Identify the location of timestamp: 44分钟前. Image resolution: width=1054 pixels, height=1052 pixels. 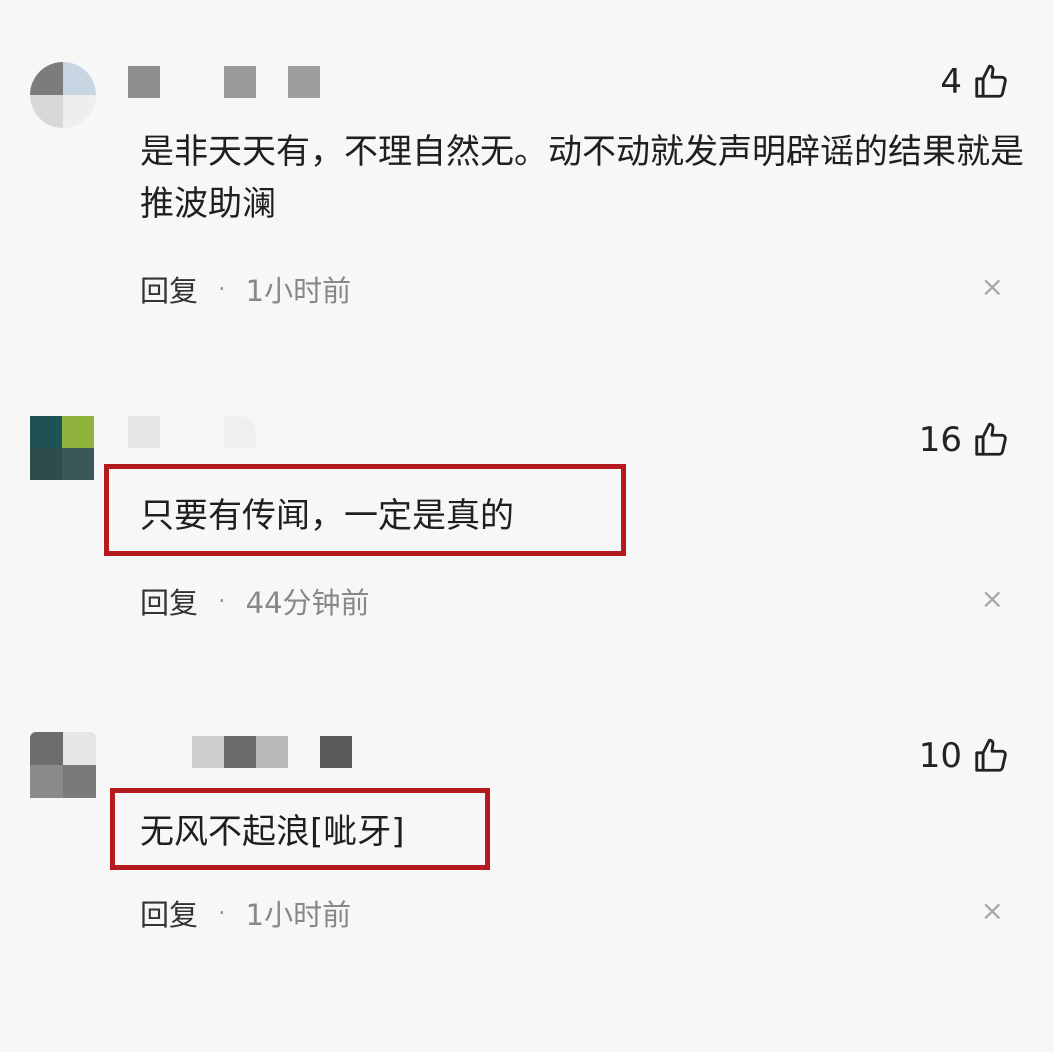
(307, 603).